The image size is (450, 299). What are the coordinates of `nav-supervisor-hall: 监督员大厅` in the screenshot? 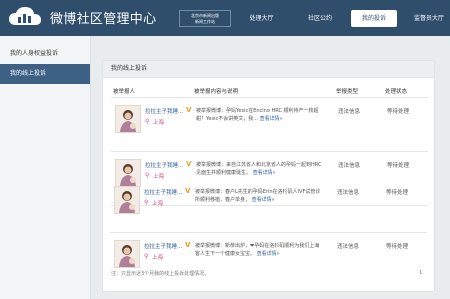 It's located at (426, 18).